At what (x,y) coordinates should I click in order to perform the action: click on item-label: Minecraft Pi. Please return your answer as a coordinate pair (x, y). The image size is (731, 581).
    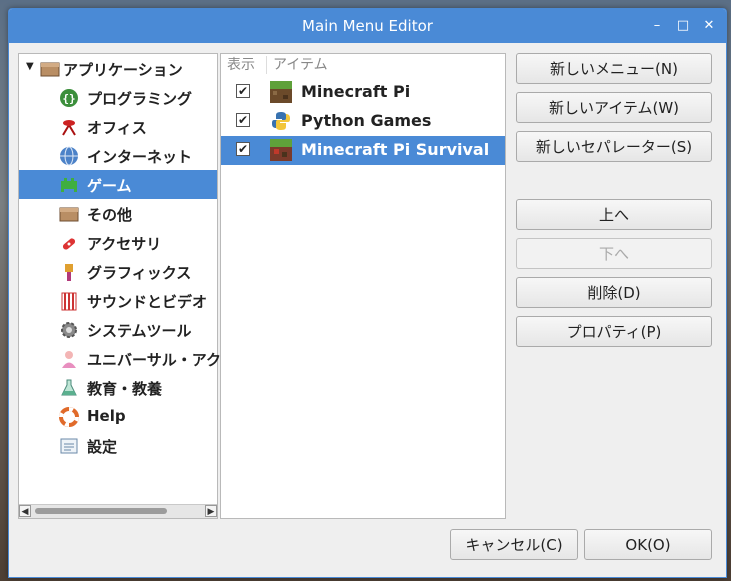
    Looking at the image, I should click on (356, 91).